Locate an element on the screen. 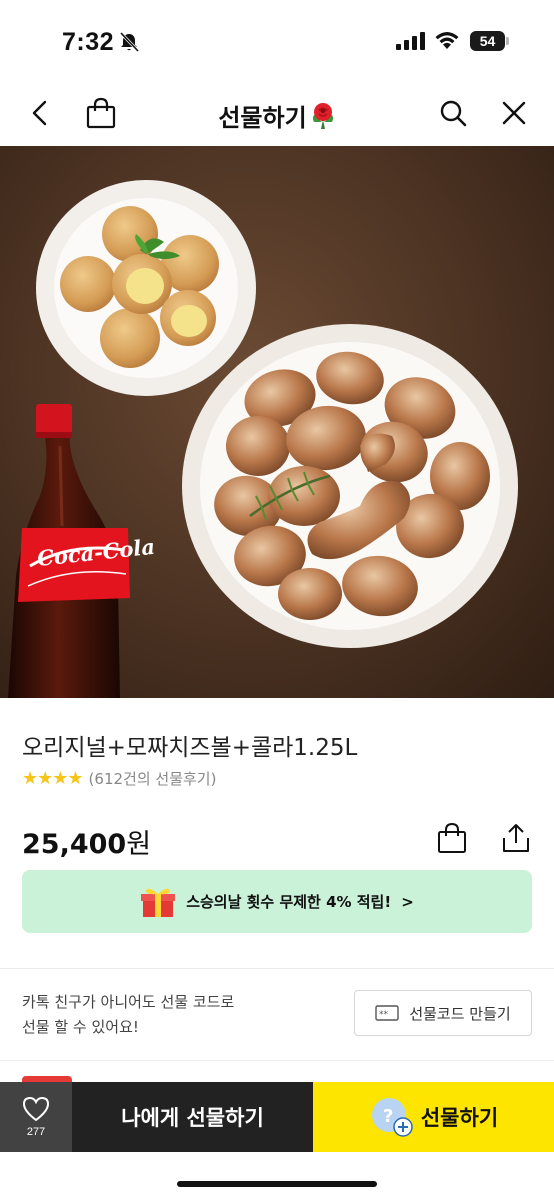 This screenshot has height=1200, width=554. add-friend-icon: ? is located at coordinates (392, 1117).